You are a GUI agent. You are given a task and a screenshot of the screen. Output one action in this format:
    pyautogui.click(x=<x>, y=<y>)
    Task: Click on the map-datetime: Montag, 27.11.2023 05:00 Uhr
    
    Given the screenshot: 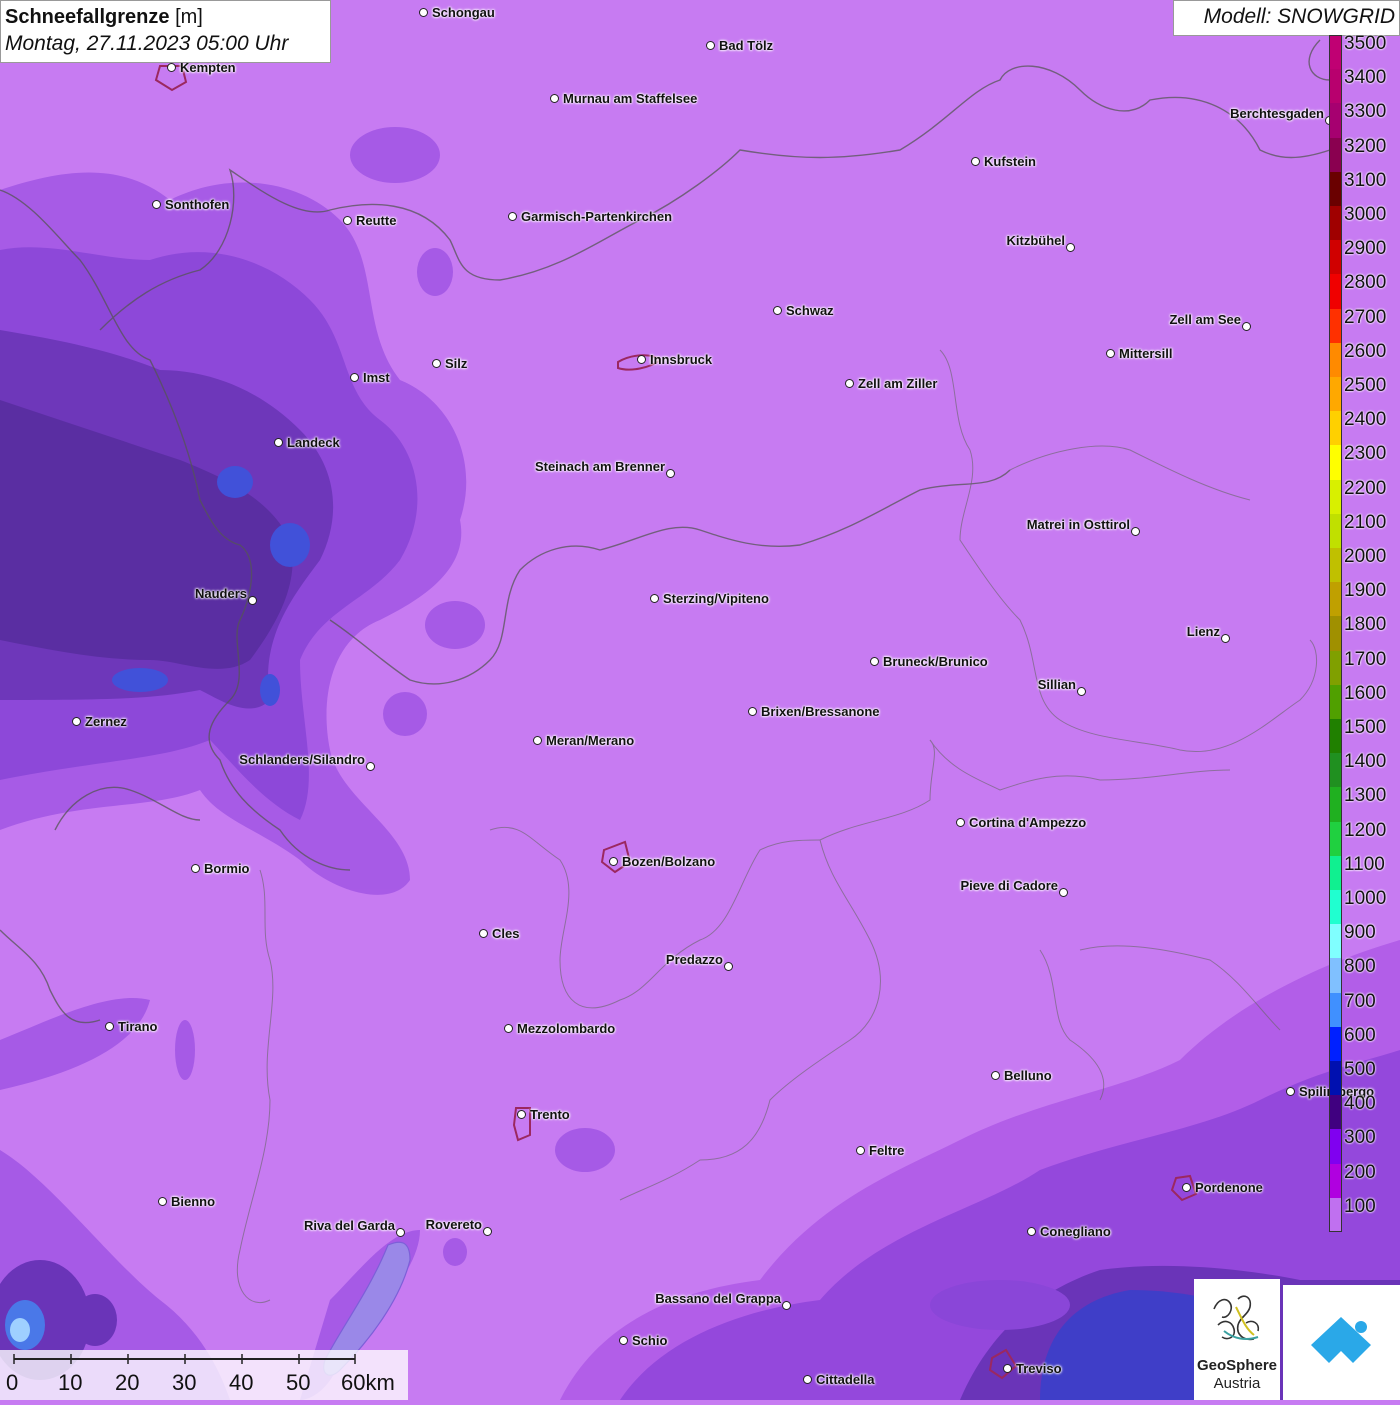 What is the action you would take?
    pyautogui.click(x=147, y=43)
    